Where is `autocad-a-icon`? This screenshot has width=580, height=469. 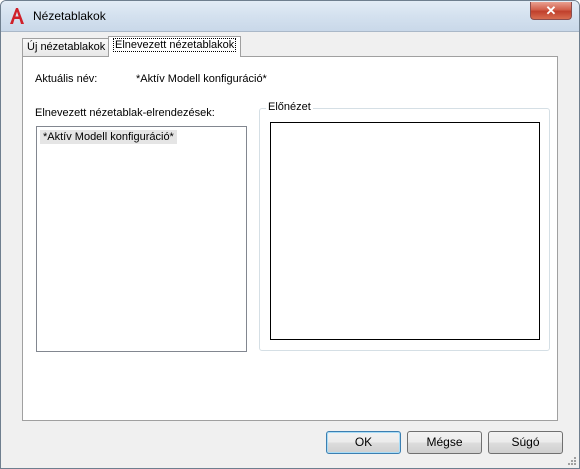
autocad-a-icon is located at coordinates (17, 16).